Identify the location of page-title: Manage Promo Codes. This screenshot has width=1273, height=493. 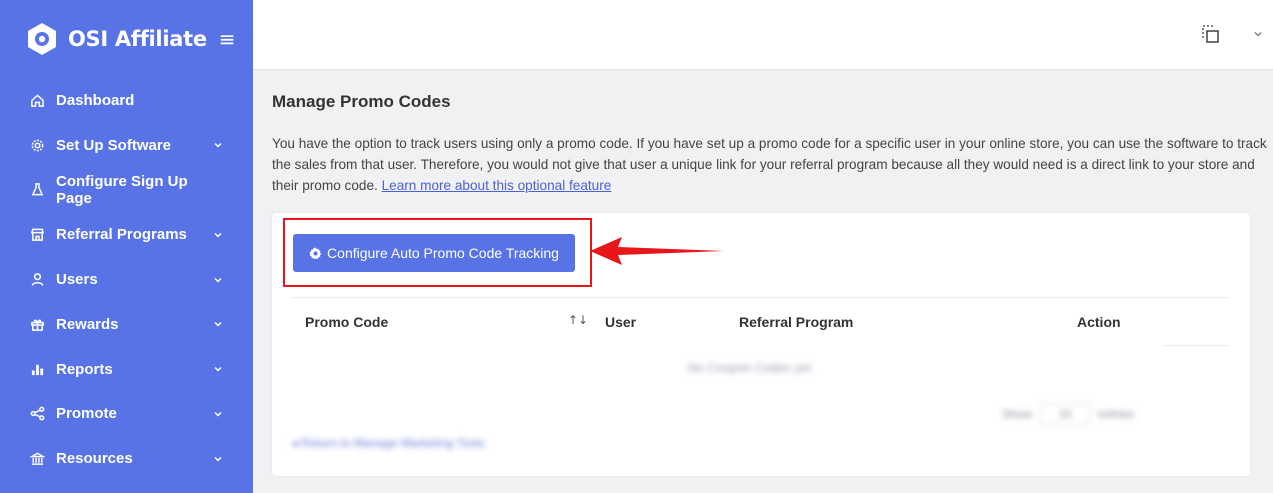
(361, 101).